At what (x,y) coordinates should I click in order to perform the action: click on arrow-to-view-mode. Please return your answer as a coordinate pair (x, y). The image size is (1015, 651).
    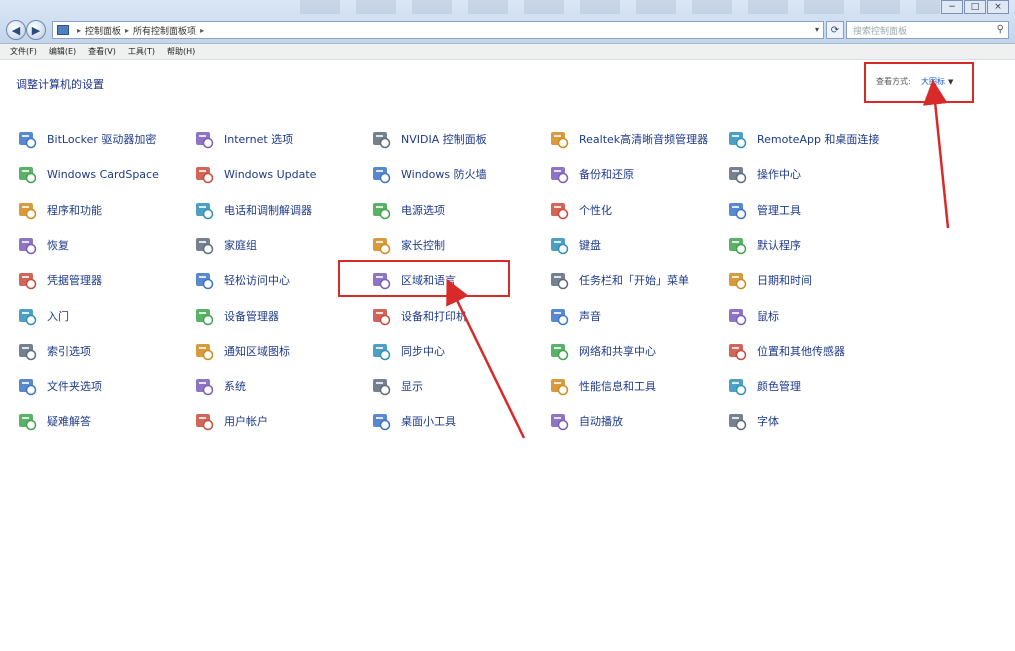
    Looking at the image, I should click on (936, 154).